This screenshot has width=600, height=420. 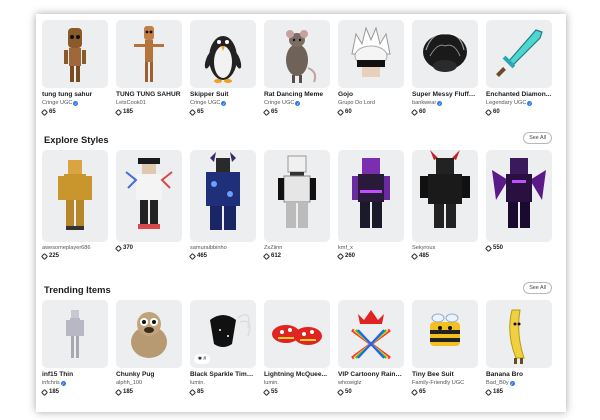 What do you see at coordinates (274, 392) in the screenshot?
I see `price-value: 55` at bounding box center [274, 392].